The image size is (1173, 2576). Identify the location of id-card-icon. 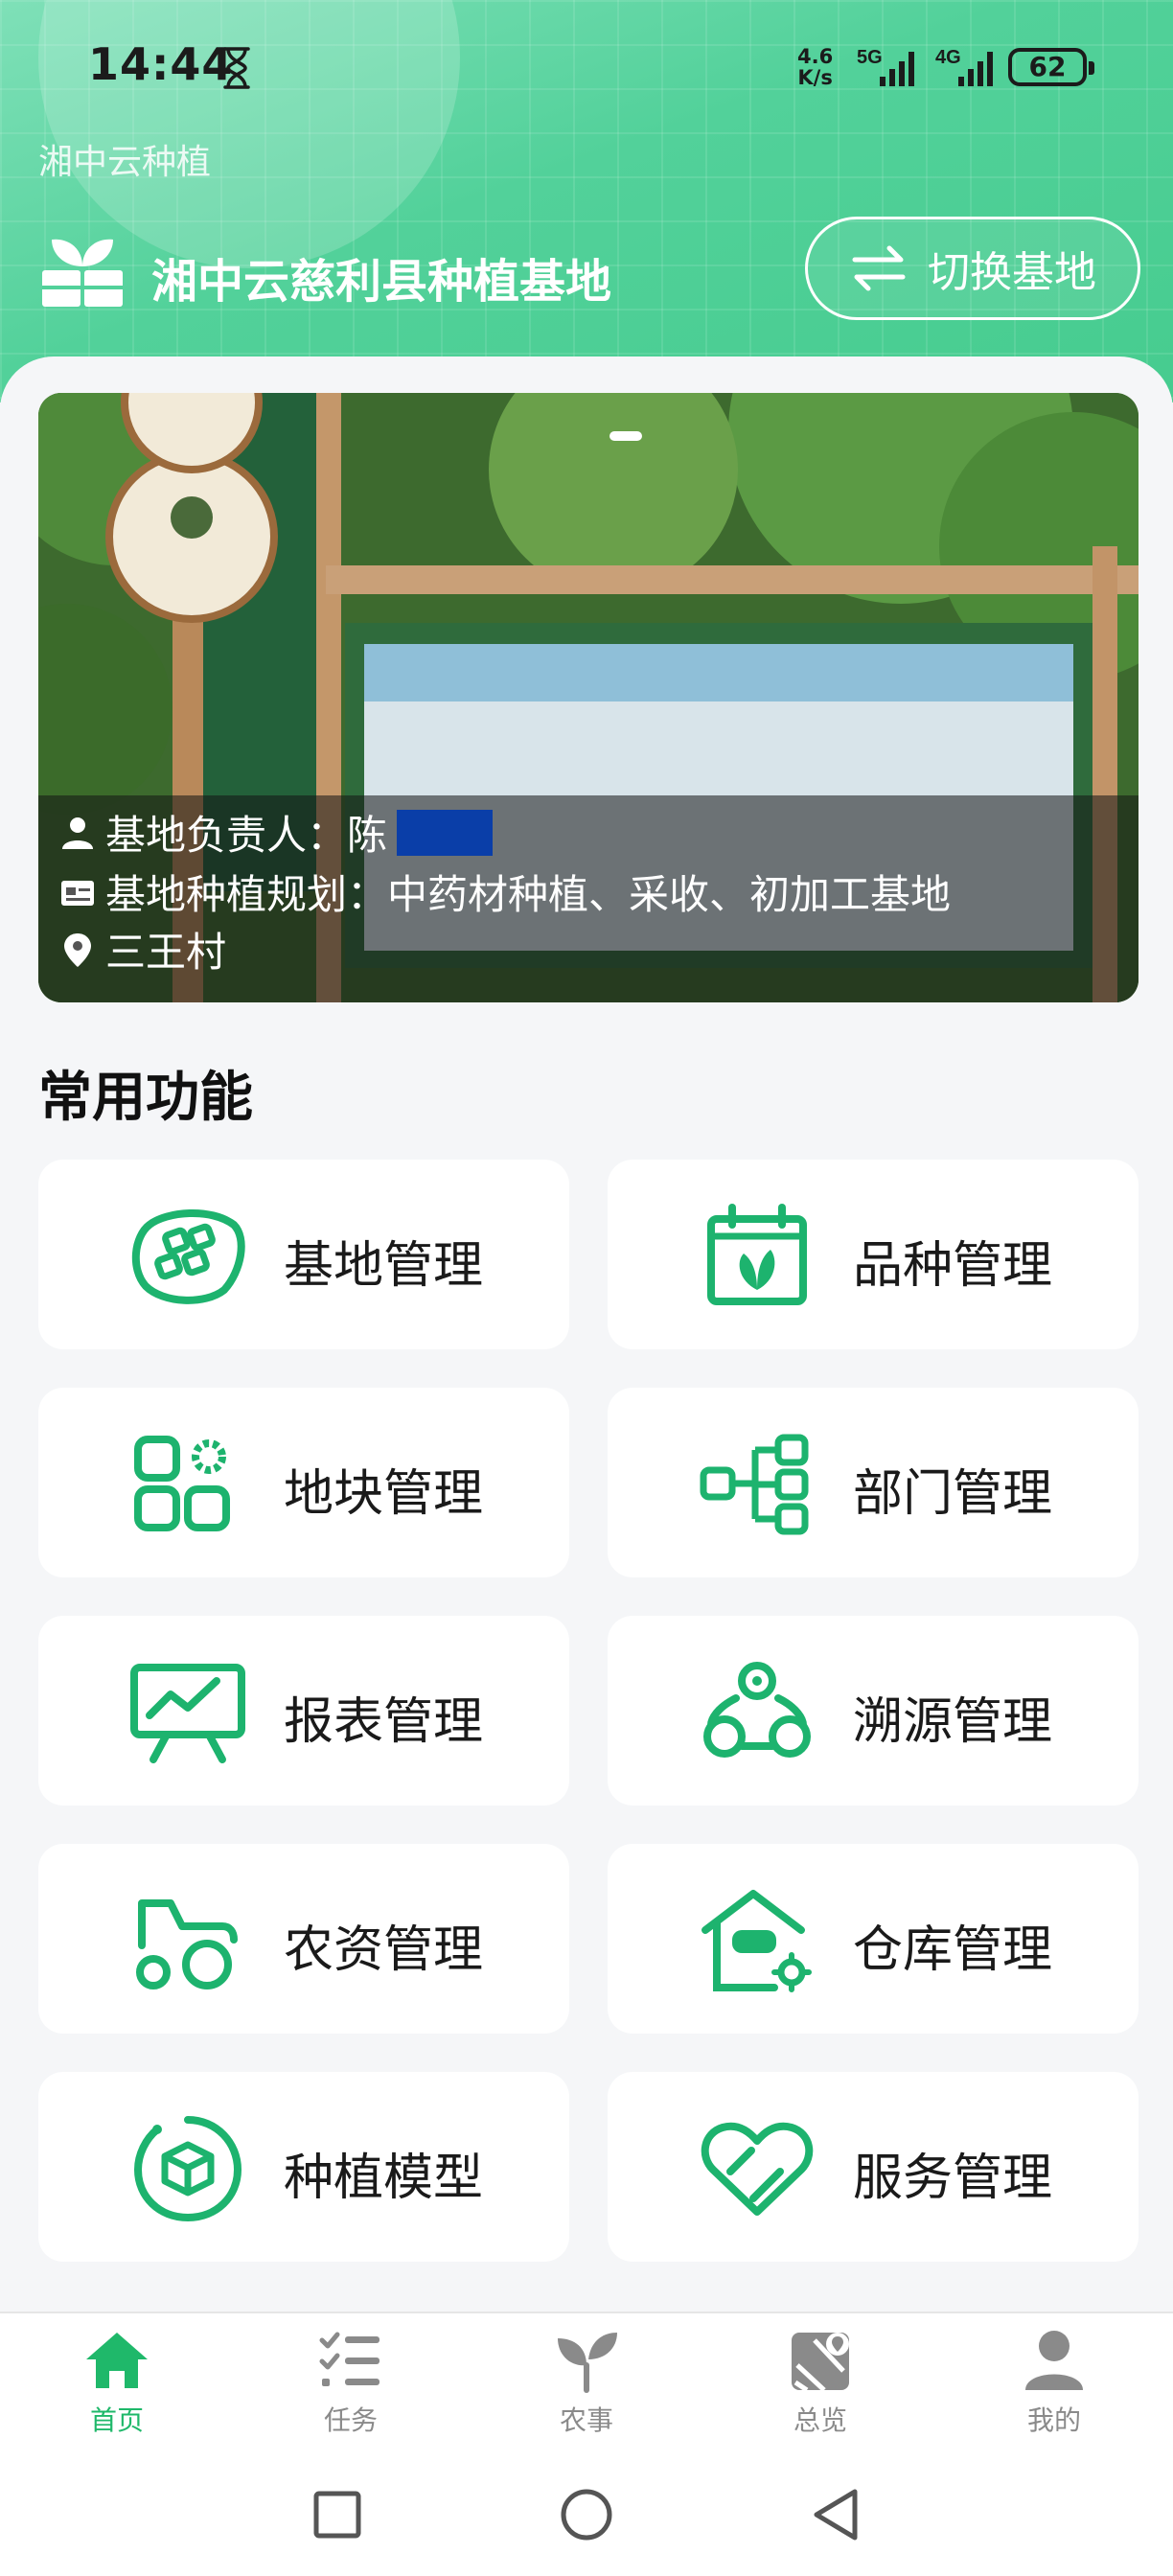
(77, 893).